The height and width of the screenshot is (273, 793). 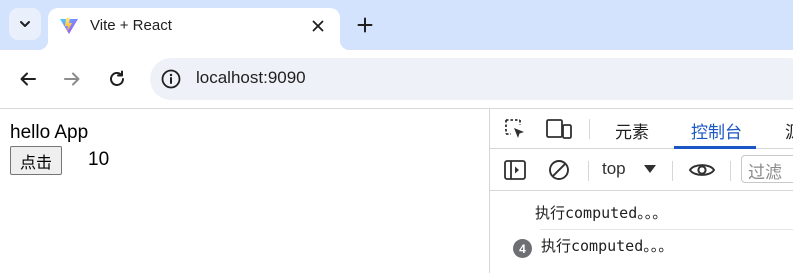 I want to click on site-info-icon, so click(x=171, y=79).